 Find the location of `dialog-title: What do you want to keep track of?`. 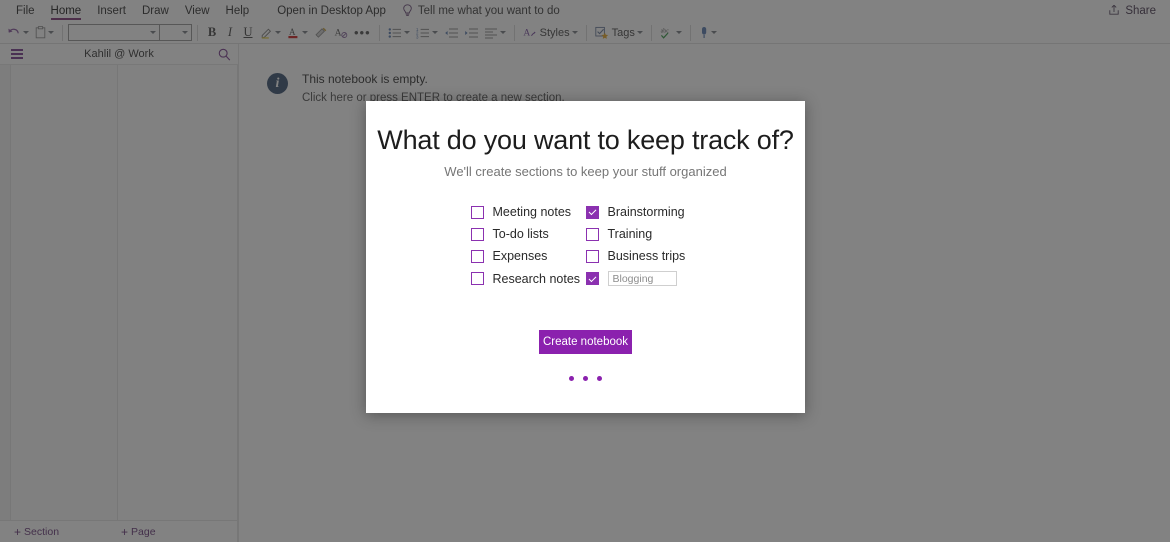

dialog-title: What do you want to keep track of? is located at coordinates (585, 140).